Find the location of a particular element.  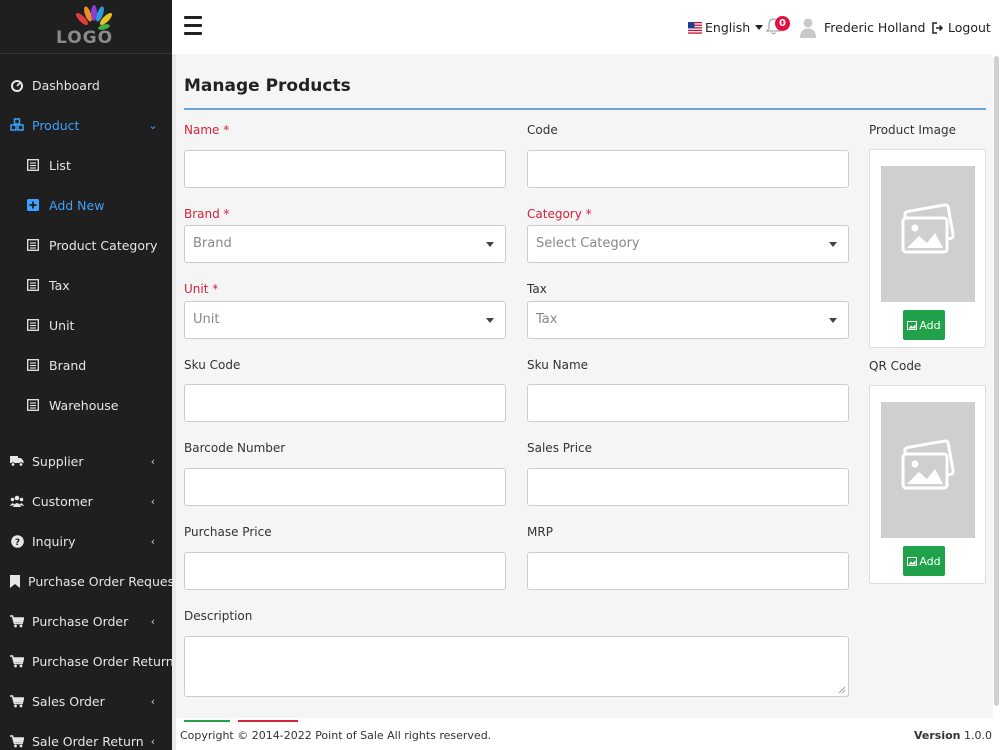

sidebar-item-label: Customer is located at coordinates (62, 501).